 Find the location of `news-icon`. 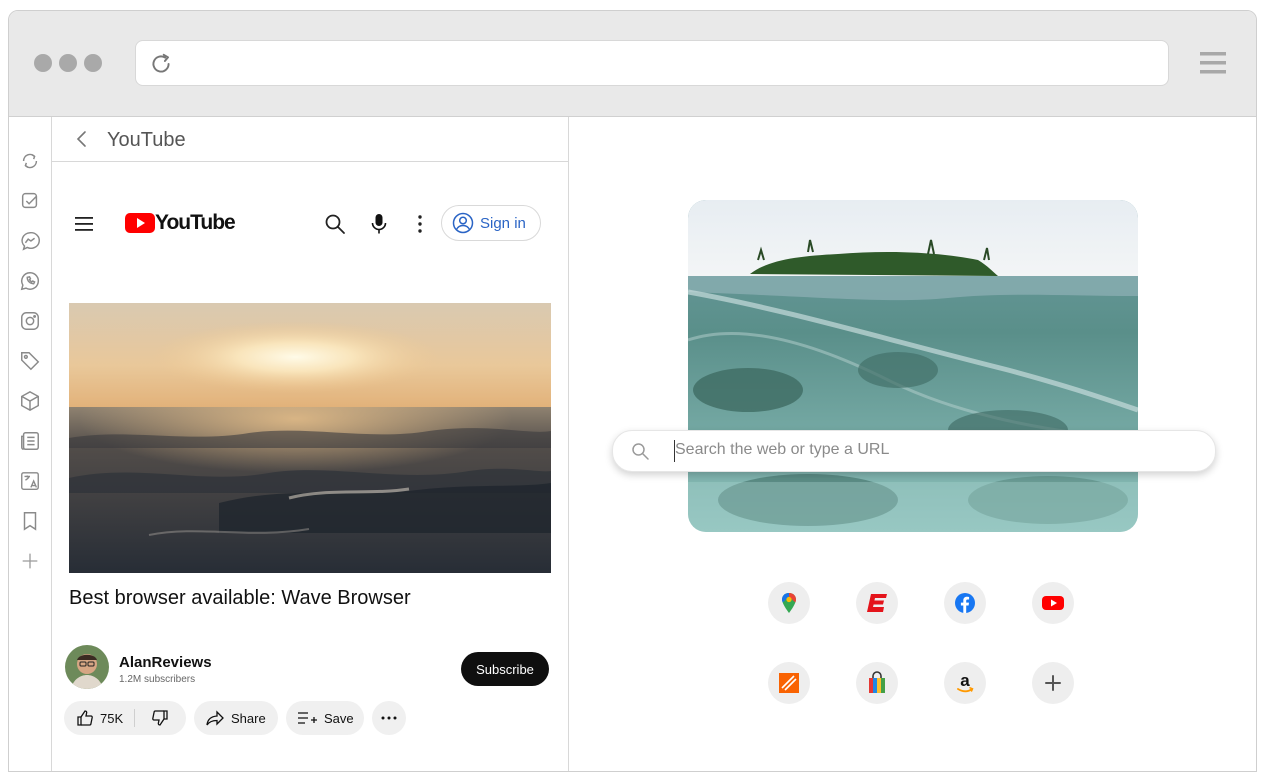

news-icon is located at coordinates (30, 441).